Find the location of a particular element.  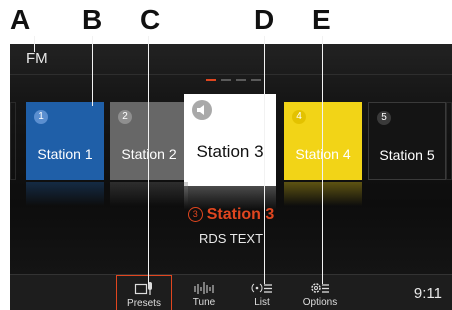

now-playing-station: 3 Station 3 is located at coordinates (231, 215).